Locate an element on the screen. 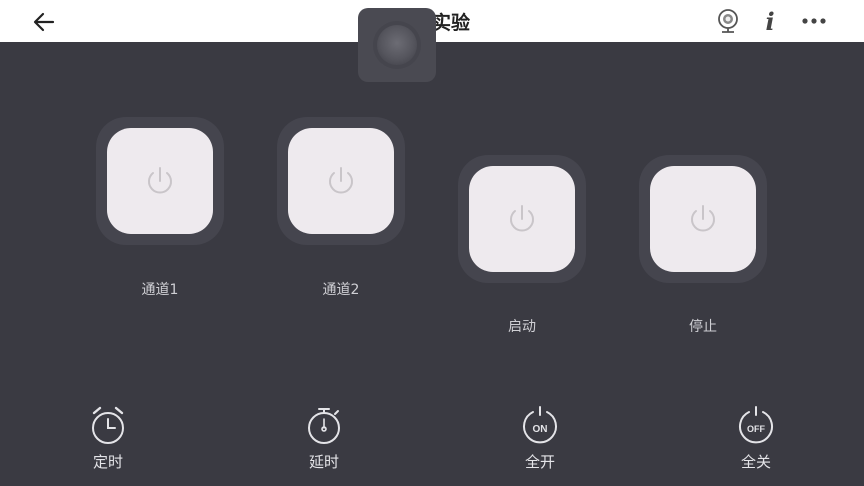  alarm-clock-icon is located at coordinates (108, 425).